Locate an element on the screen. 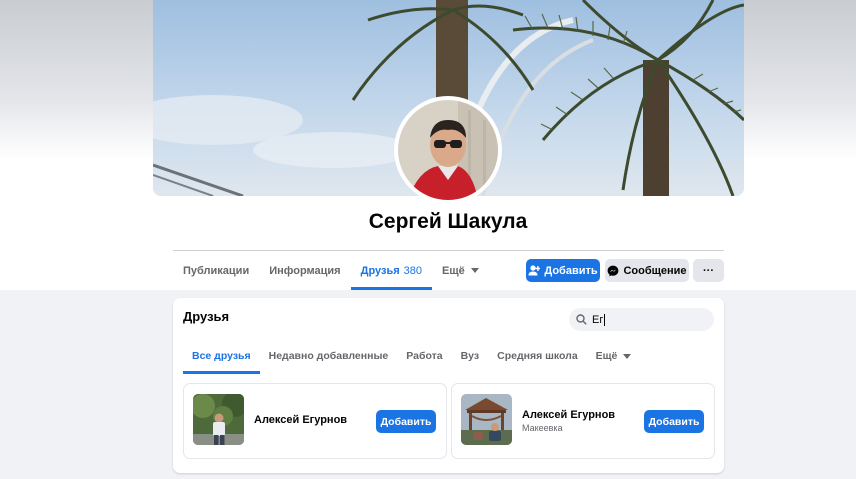 This screenshot has width=856, height=479. message-label: Сообщение is located at coordinates (655, 270).